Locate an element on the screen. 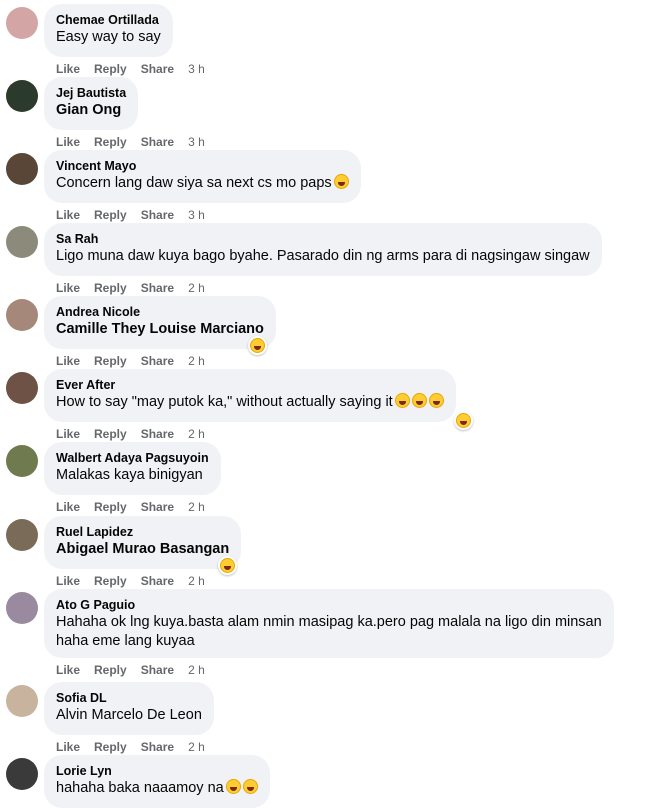  comment-bubble: Chemae Ortillada Easy way to say is located at coordinates (108, 30).